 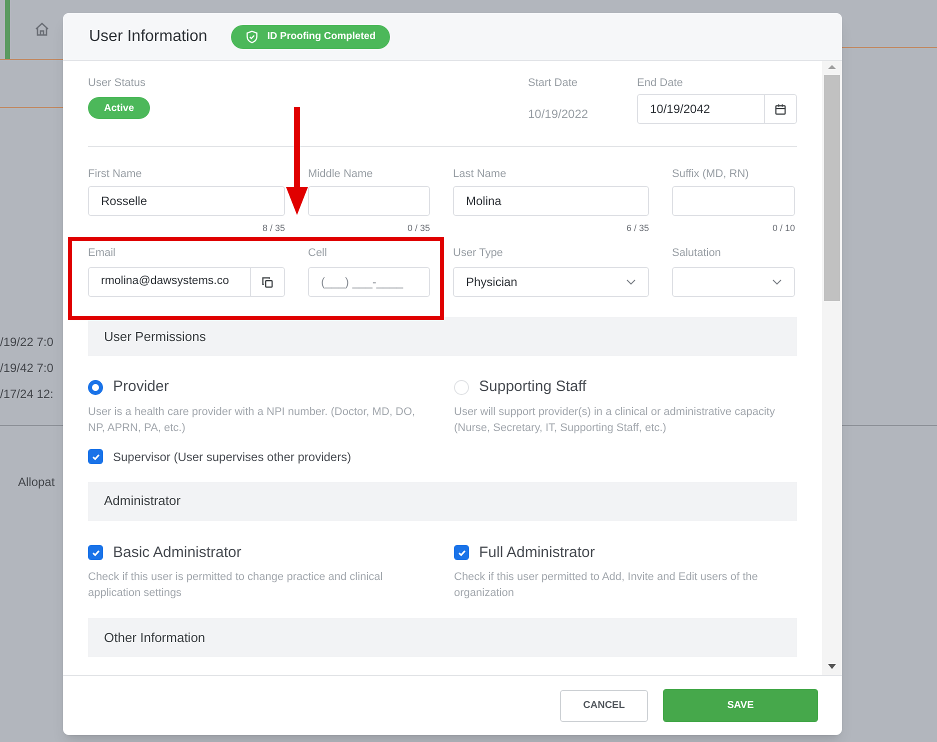 I want to click on date-text: /17/24 12:, so click(x=27, y=394).